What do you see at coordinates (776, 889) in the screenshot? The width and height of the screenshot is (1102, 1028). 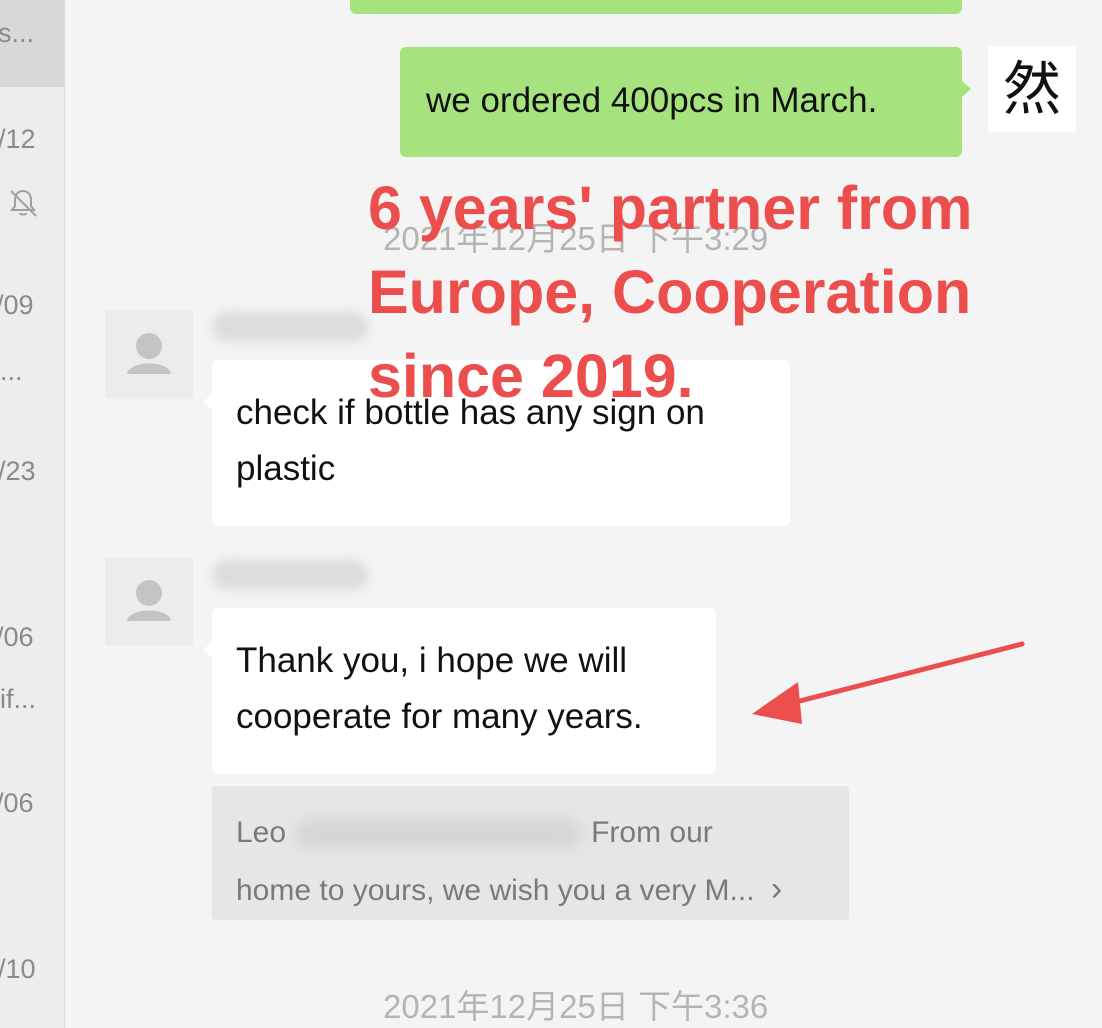 I see `chevron-right-icon: ›` at bounding box center [776, 889].